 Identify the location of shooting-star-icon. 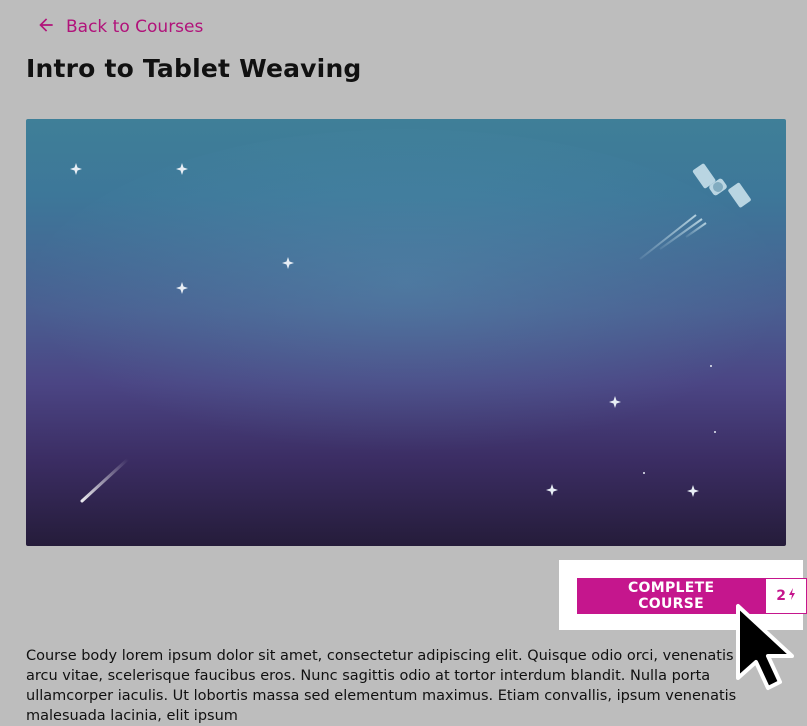
(105, 480).